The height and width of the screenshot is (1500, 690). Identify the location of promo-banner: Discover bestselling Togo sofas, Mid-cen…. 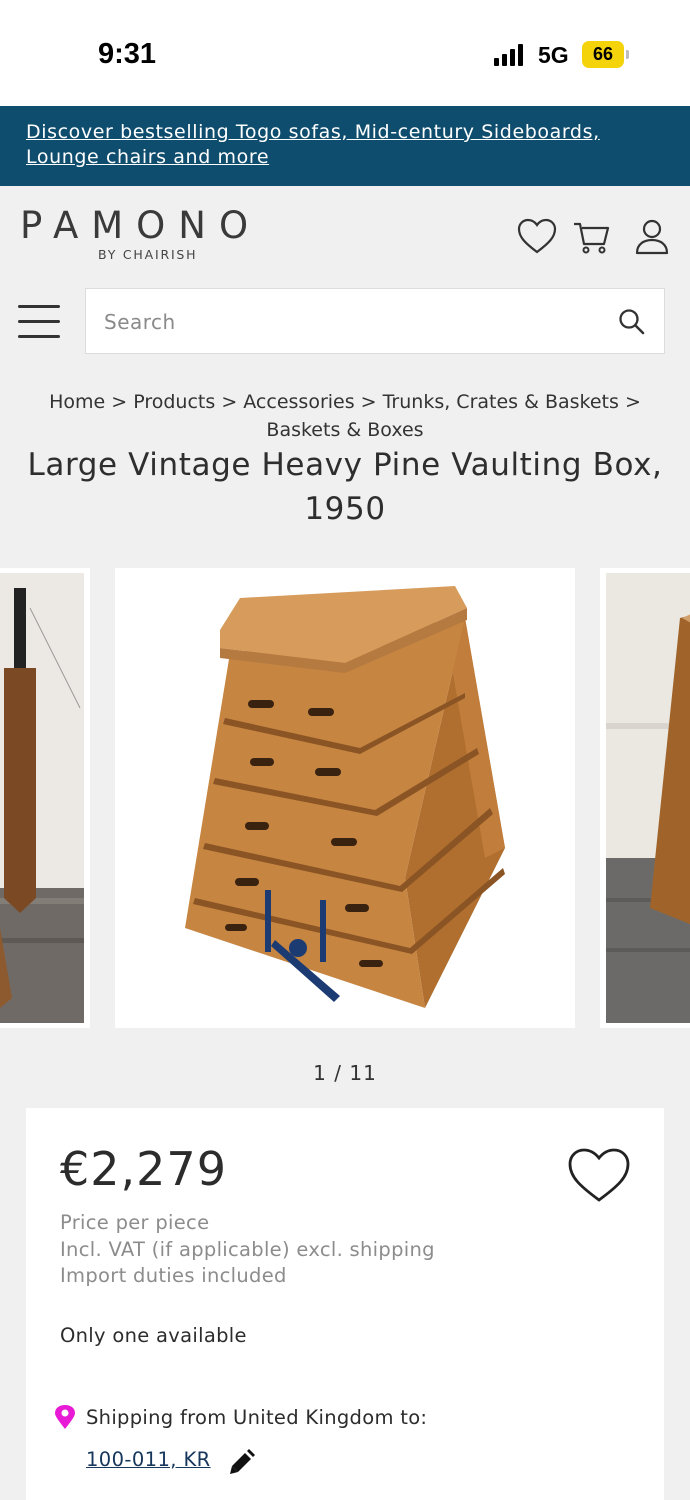
(345, 146).